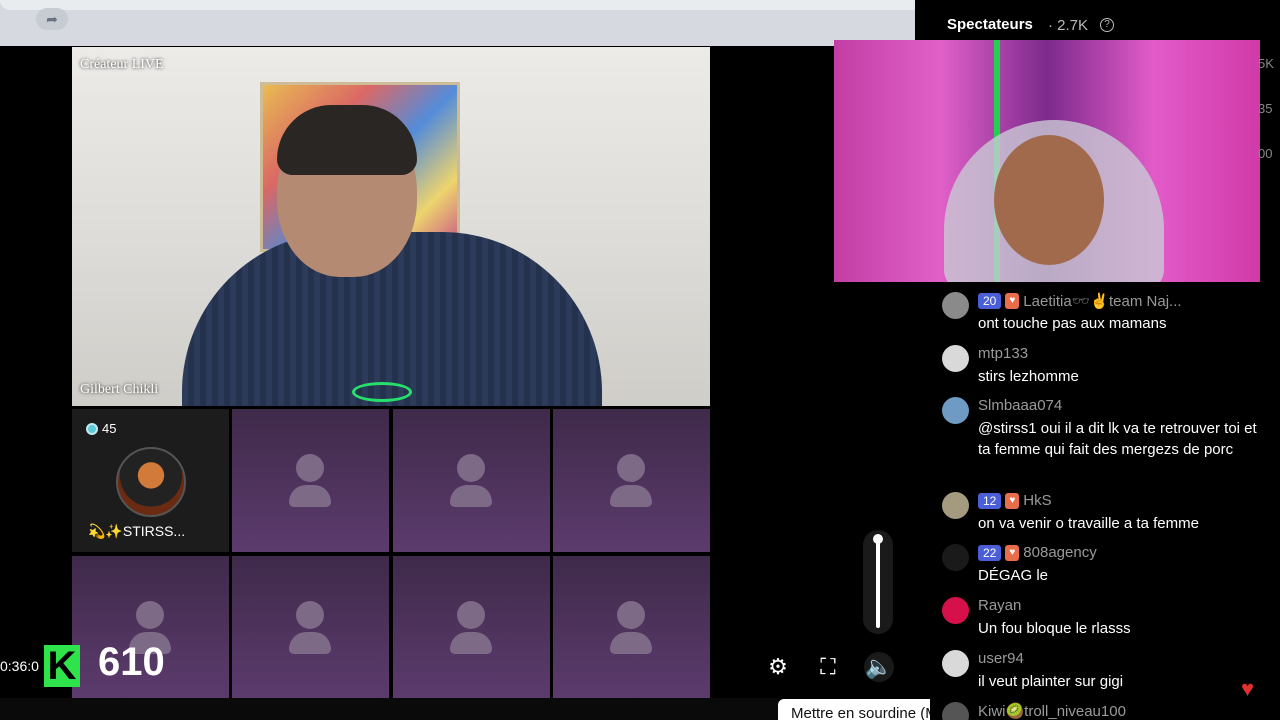 This screenshot has width=1280, height=720. Describe the element at coordinates (878, 539) in the screenshot. I see `volume-handle` at that location.